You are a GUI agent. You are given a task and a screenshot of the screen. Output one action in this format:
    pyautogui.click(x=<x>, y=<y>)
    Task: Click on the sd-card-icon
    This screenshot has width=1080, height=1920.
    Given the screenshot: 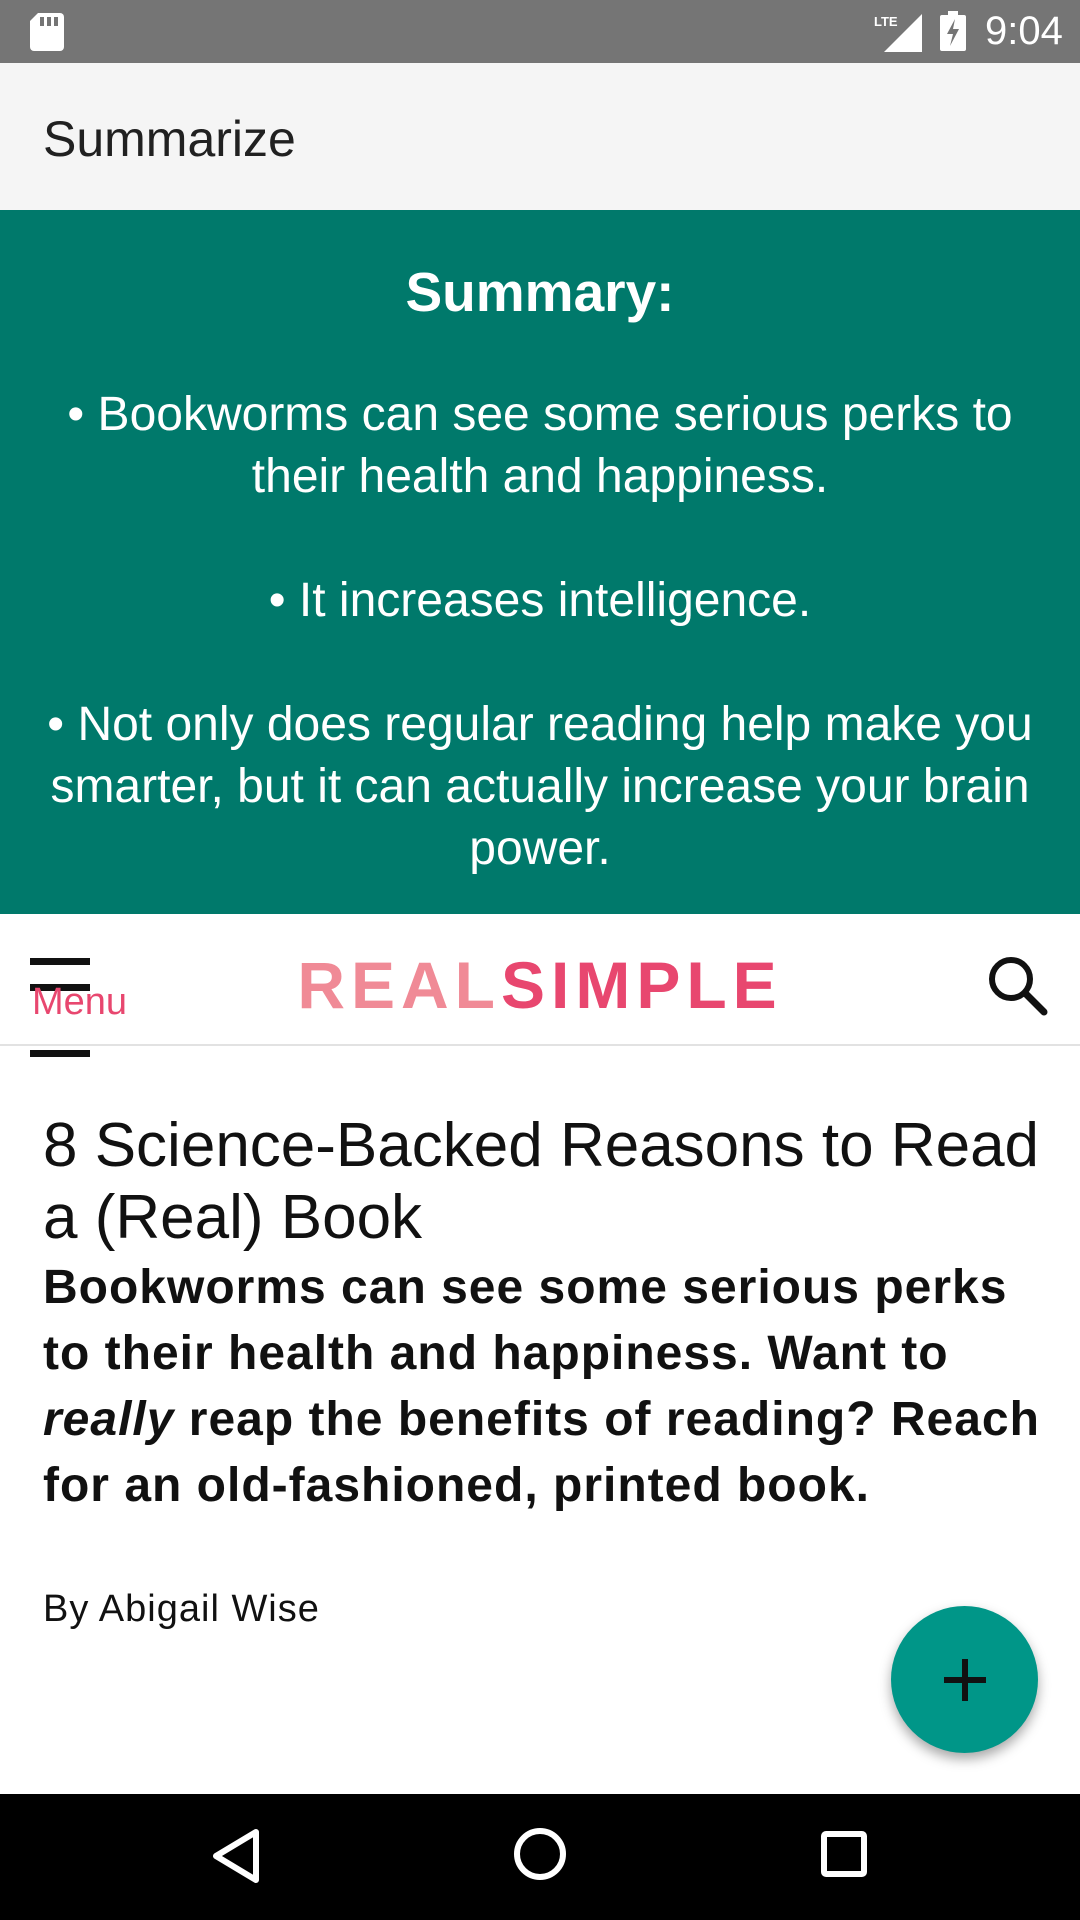 What is the action you would take?
    pyautogui.click(x=47, y=32)
    